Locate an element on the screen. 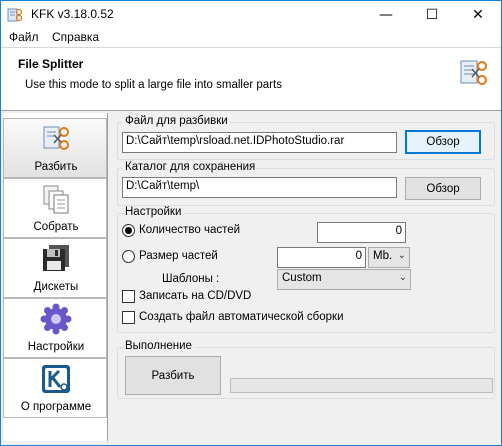 This screenshot has height=446, width=502. close-icon: ✕ is located at coordinates (478, 15).